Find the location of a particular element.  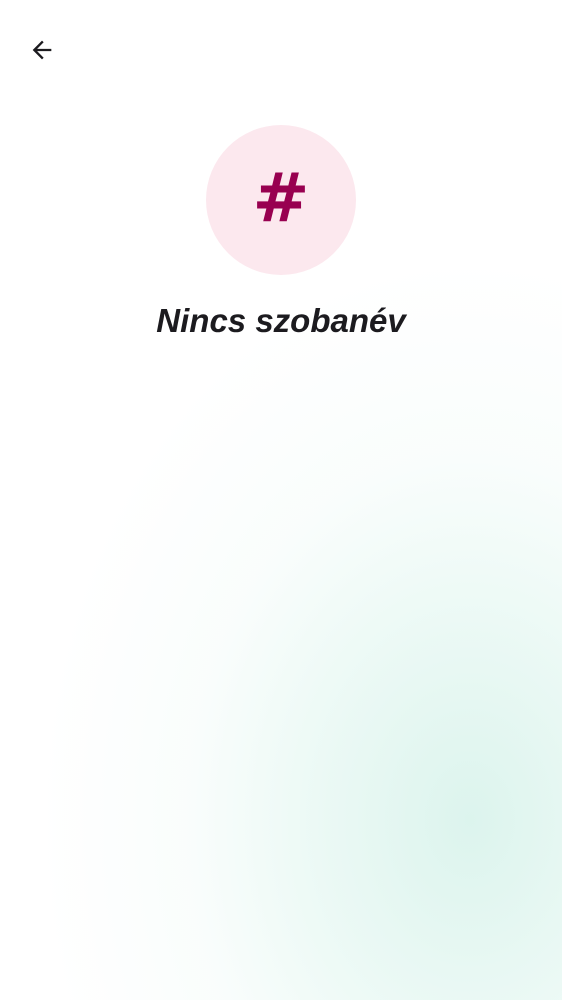

room-avatar: # is located at coordinates (281, 200).